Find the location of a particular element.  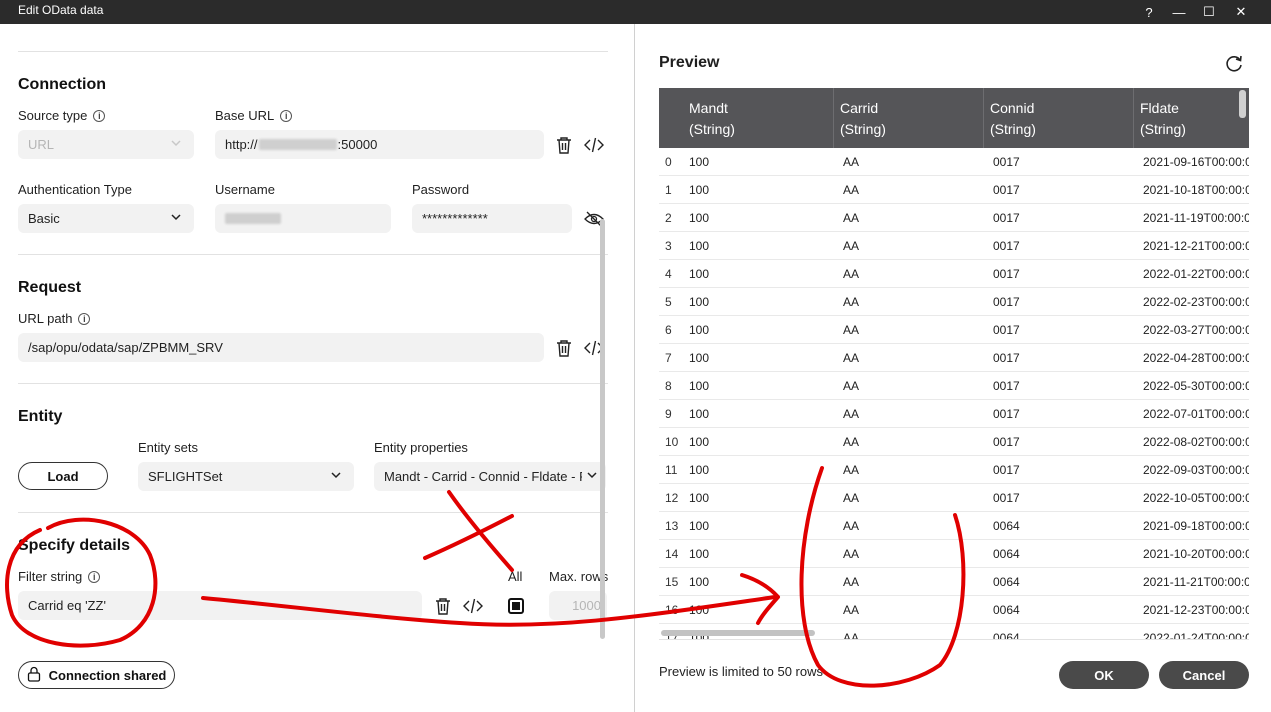

table-row: 15 100 AA 0064 2021-11-21T00:00:0 is located at coordinates (954, 582).